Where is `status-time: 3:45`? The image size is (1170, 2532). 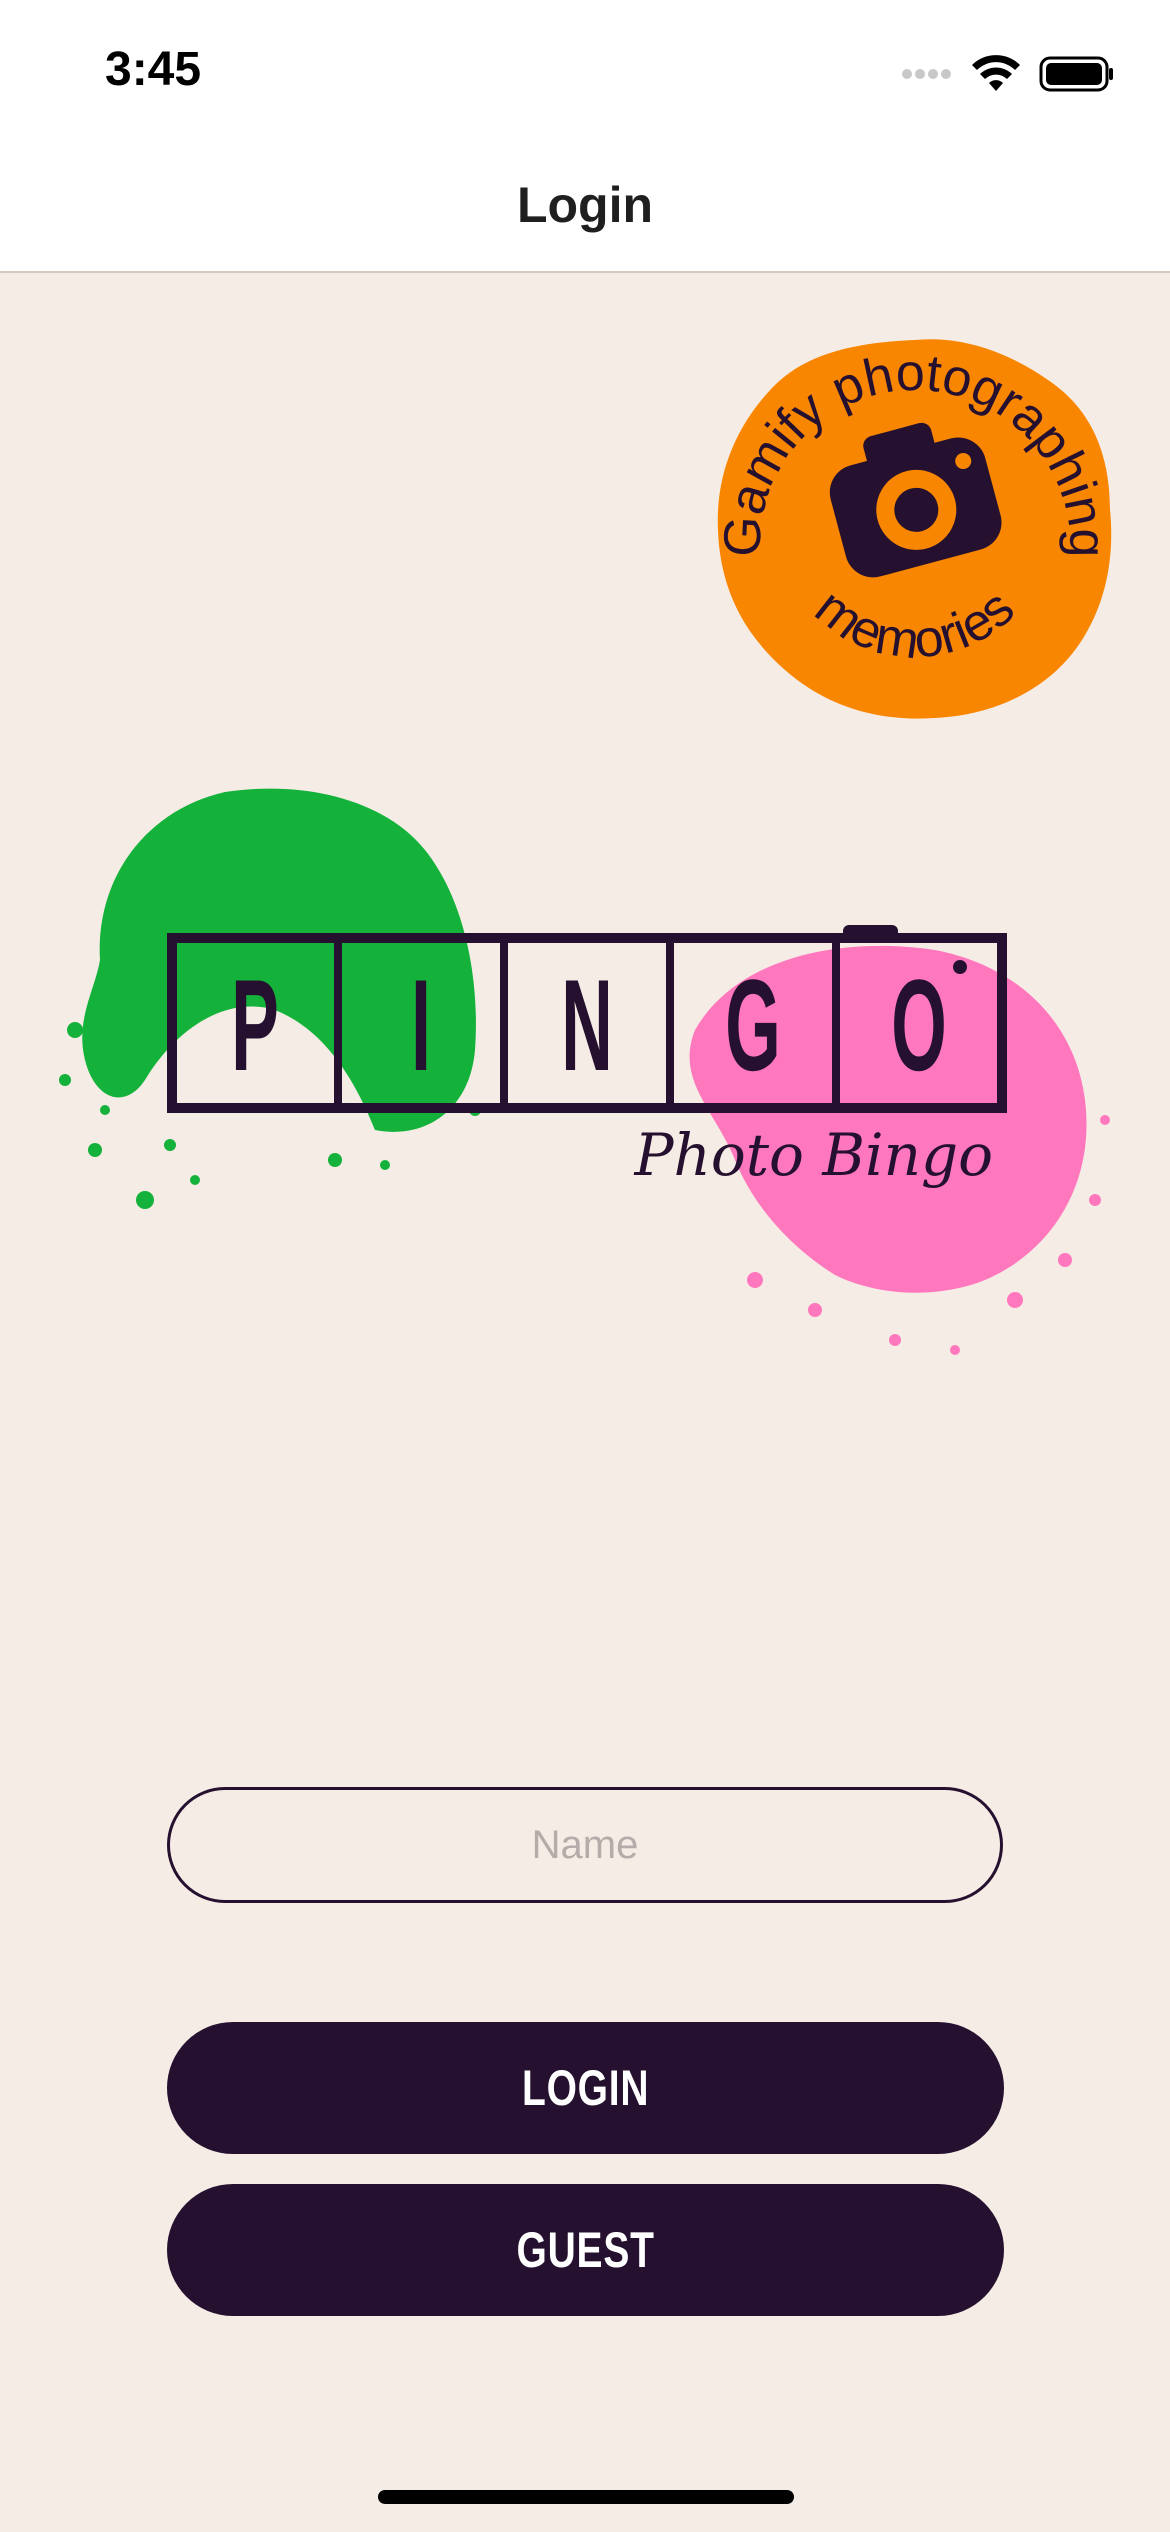
status-time: 3:45 is located at coordinates (153, 69).